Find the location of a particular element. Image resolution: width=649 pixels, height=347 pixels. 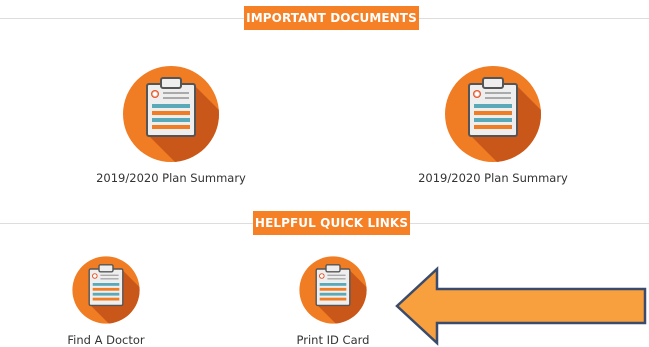

plan-summary-link-1: 2019/2020 Plan Summary is located at coordinates (171, 124).